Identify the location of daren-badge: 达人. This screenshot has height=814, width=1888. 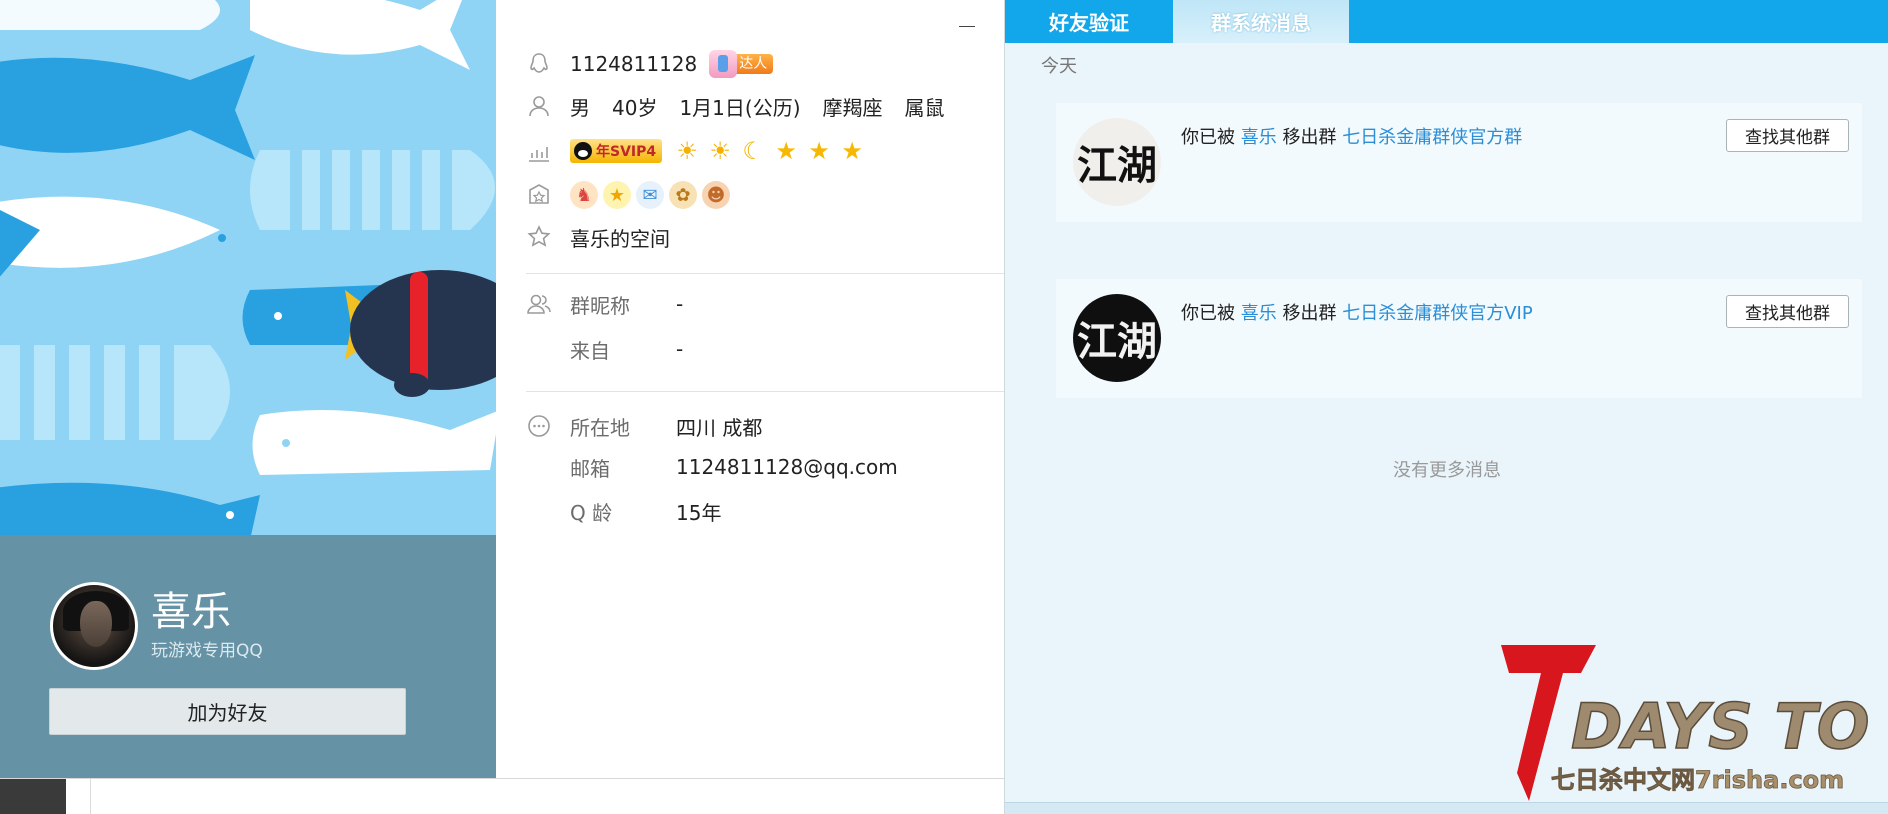
(741, 64).